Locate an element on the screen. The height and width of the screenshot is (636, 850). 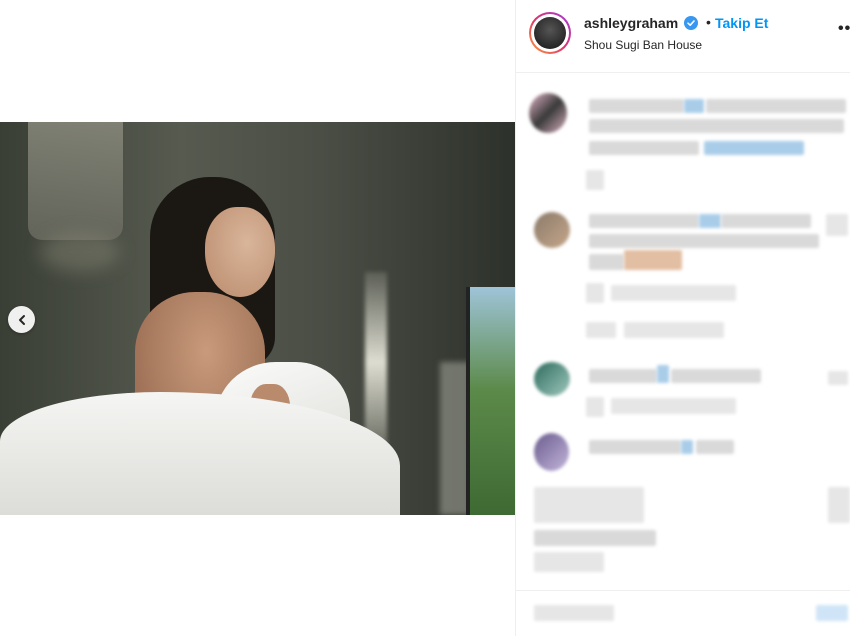
location-link: Shou Sugi Ban House is located at coordinates (643, 45).